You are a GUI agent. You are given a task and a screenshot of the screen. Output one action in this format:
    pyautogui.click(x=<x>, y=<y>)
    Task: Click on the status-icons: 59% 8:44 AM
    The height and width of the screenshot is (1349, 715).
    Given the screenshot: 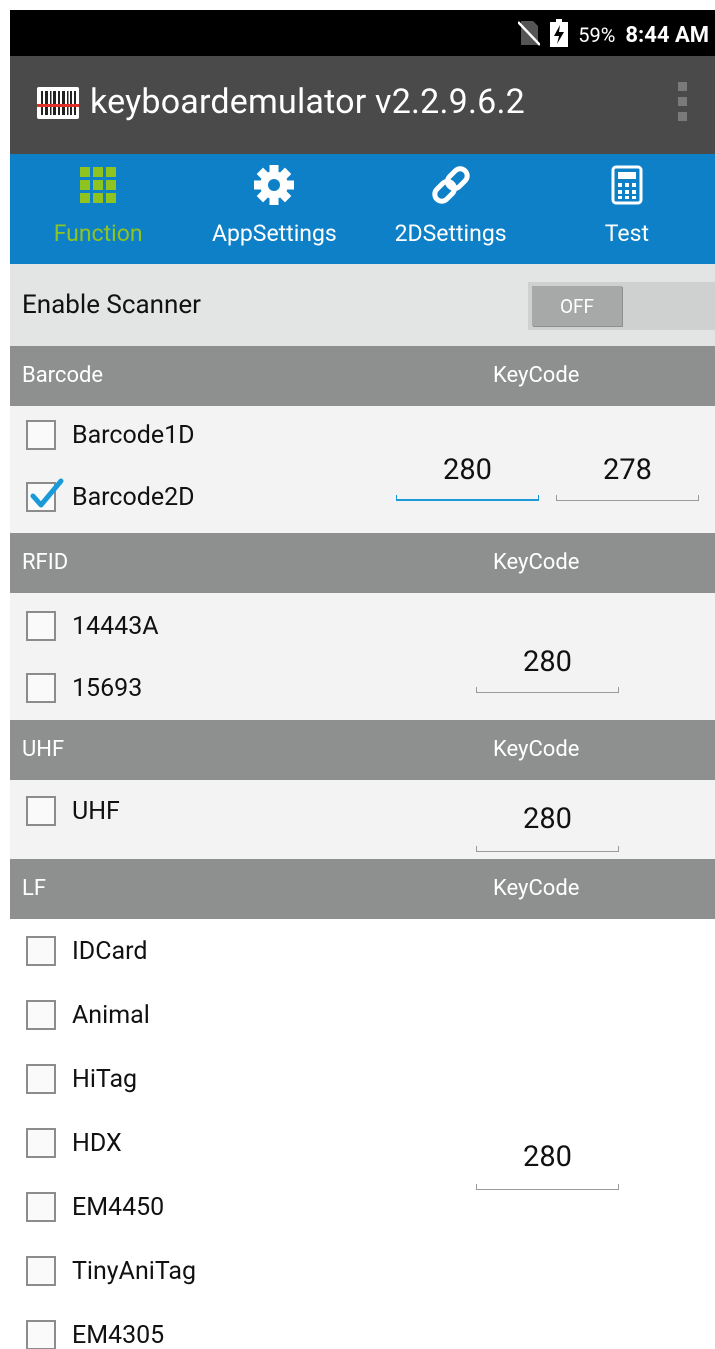 What is the action you would take?
    pyautogui.click(x=613, y=35)
    